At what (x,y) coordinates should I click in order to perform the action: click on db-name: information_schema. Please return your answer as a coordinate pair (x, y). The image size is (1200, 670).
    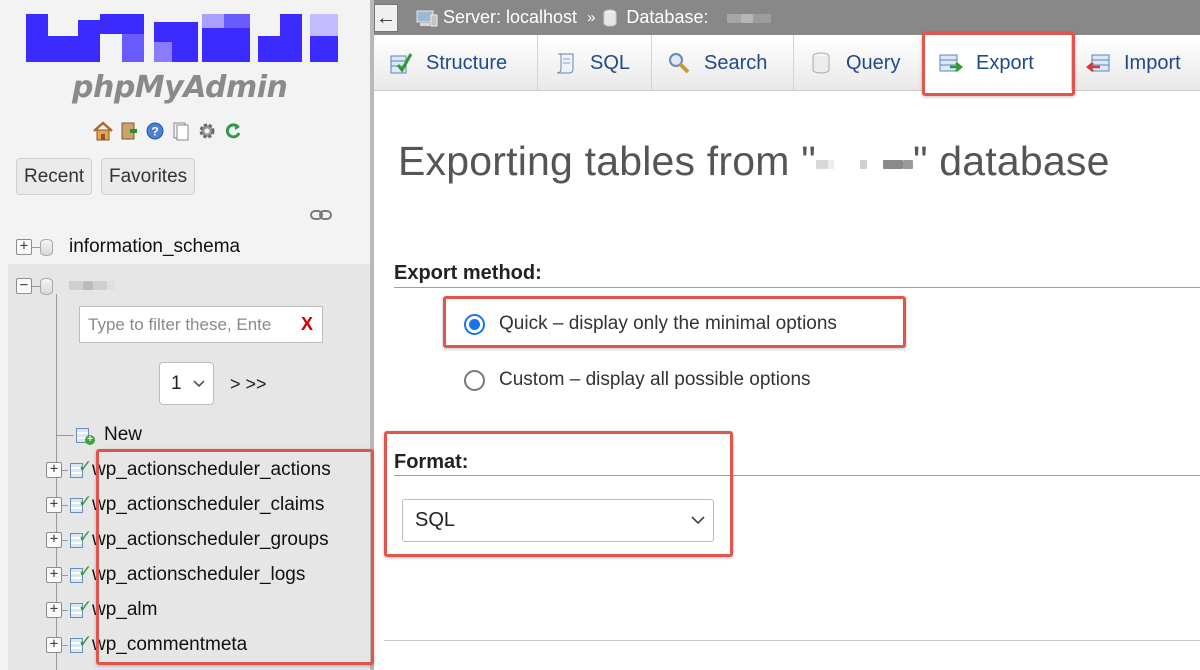
    Looking at the image, I should click on (154, 247).